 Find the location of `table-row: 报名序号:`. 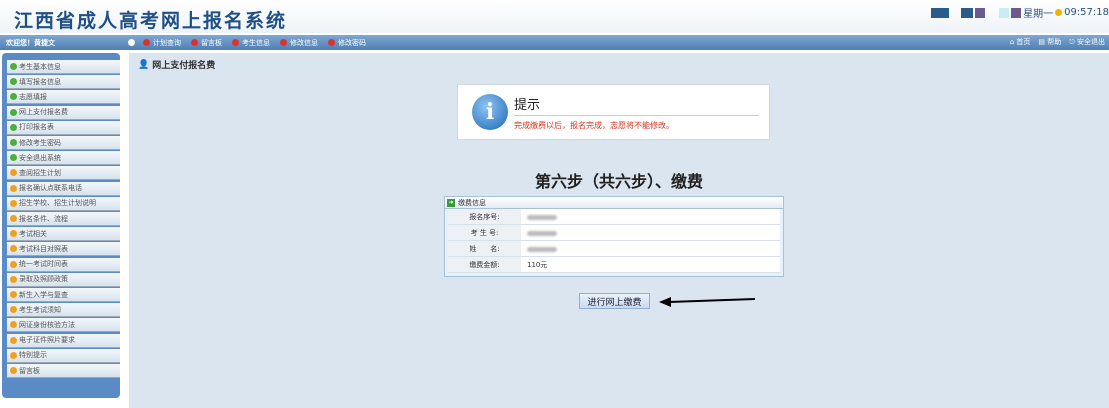

table-row: 报名序号: is located at coordinates (614, 217).